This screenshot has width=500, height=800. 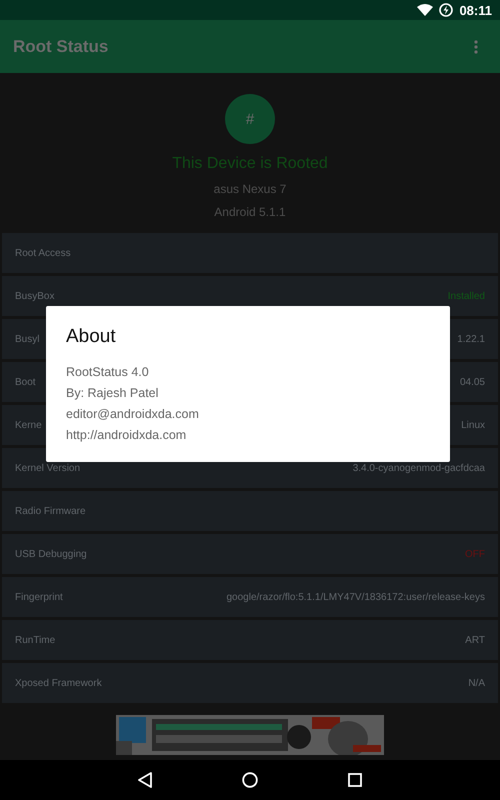 I want to click on wifi-icon, so click(x=425, y=10).